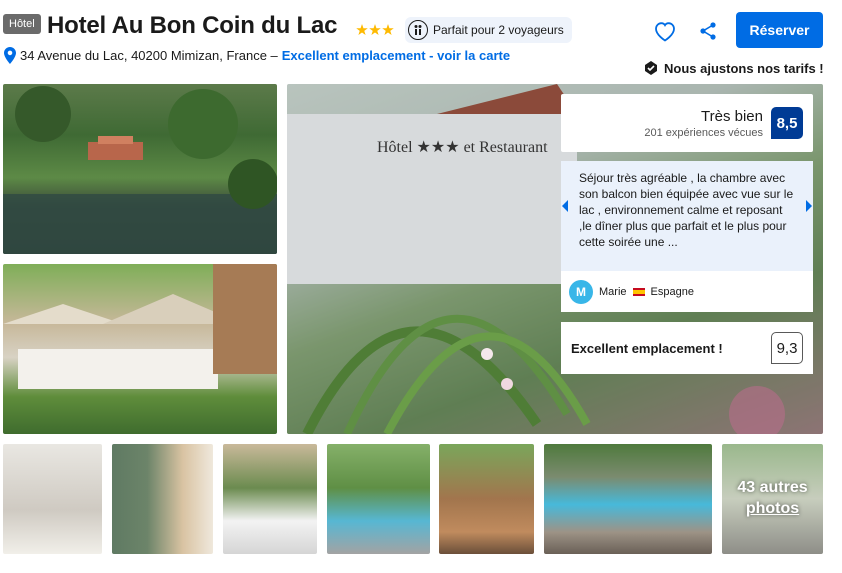 The image size is (842, 573). I want to click on price-match-note: Nous ajustons nos tarifs !, so click(733, 68).